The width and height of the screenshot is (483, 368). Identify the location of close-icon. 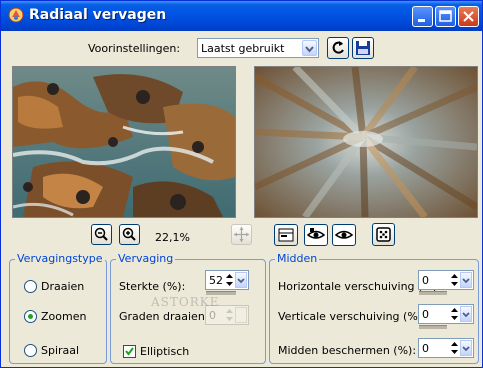
(468, 16).